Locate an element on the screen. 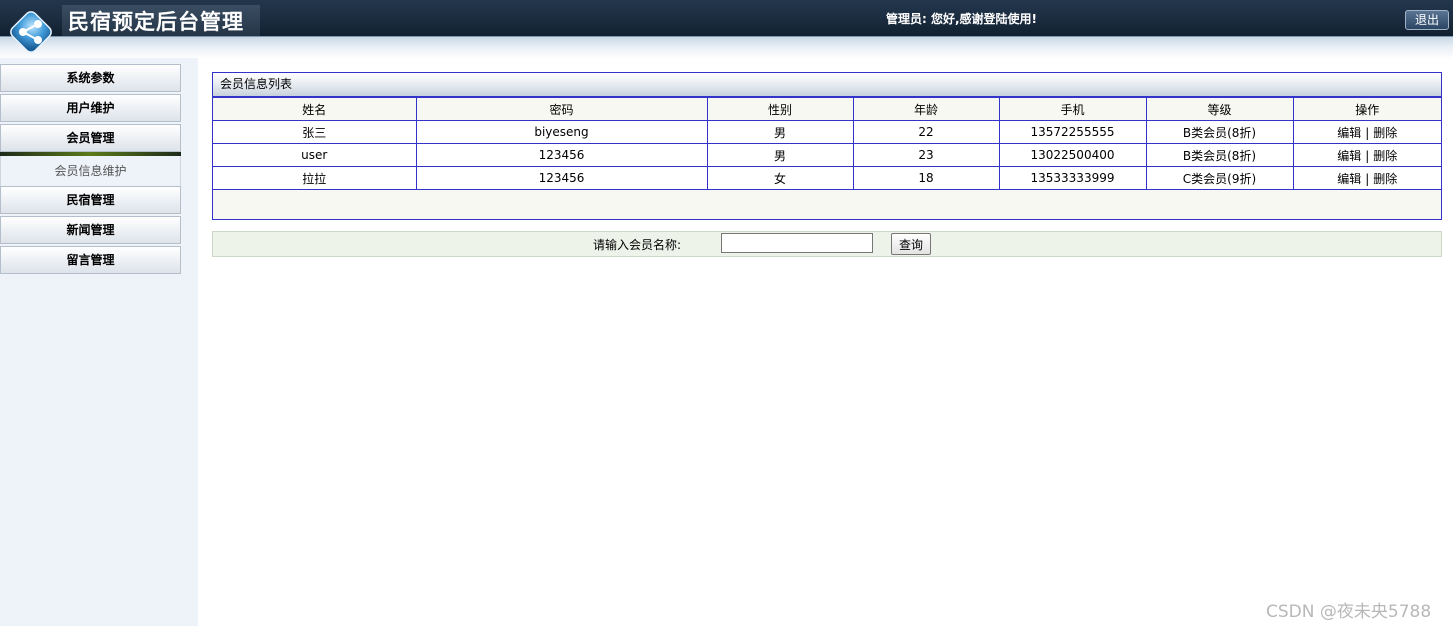 The width and height of the screenshot is (1453, 626). column-header-actions: 操作 is located at coordinates (1366, 109).